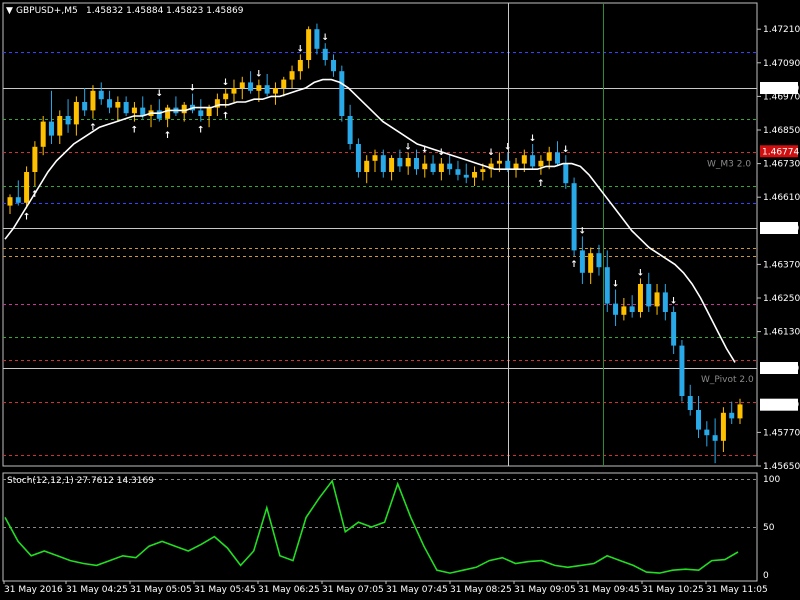  Describe the element at coordinates (781, 433) in the screenshot. I see `price-axis-label: 1.45770` at that location.